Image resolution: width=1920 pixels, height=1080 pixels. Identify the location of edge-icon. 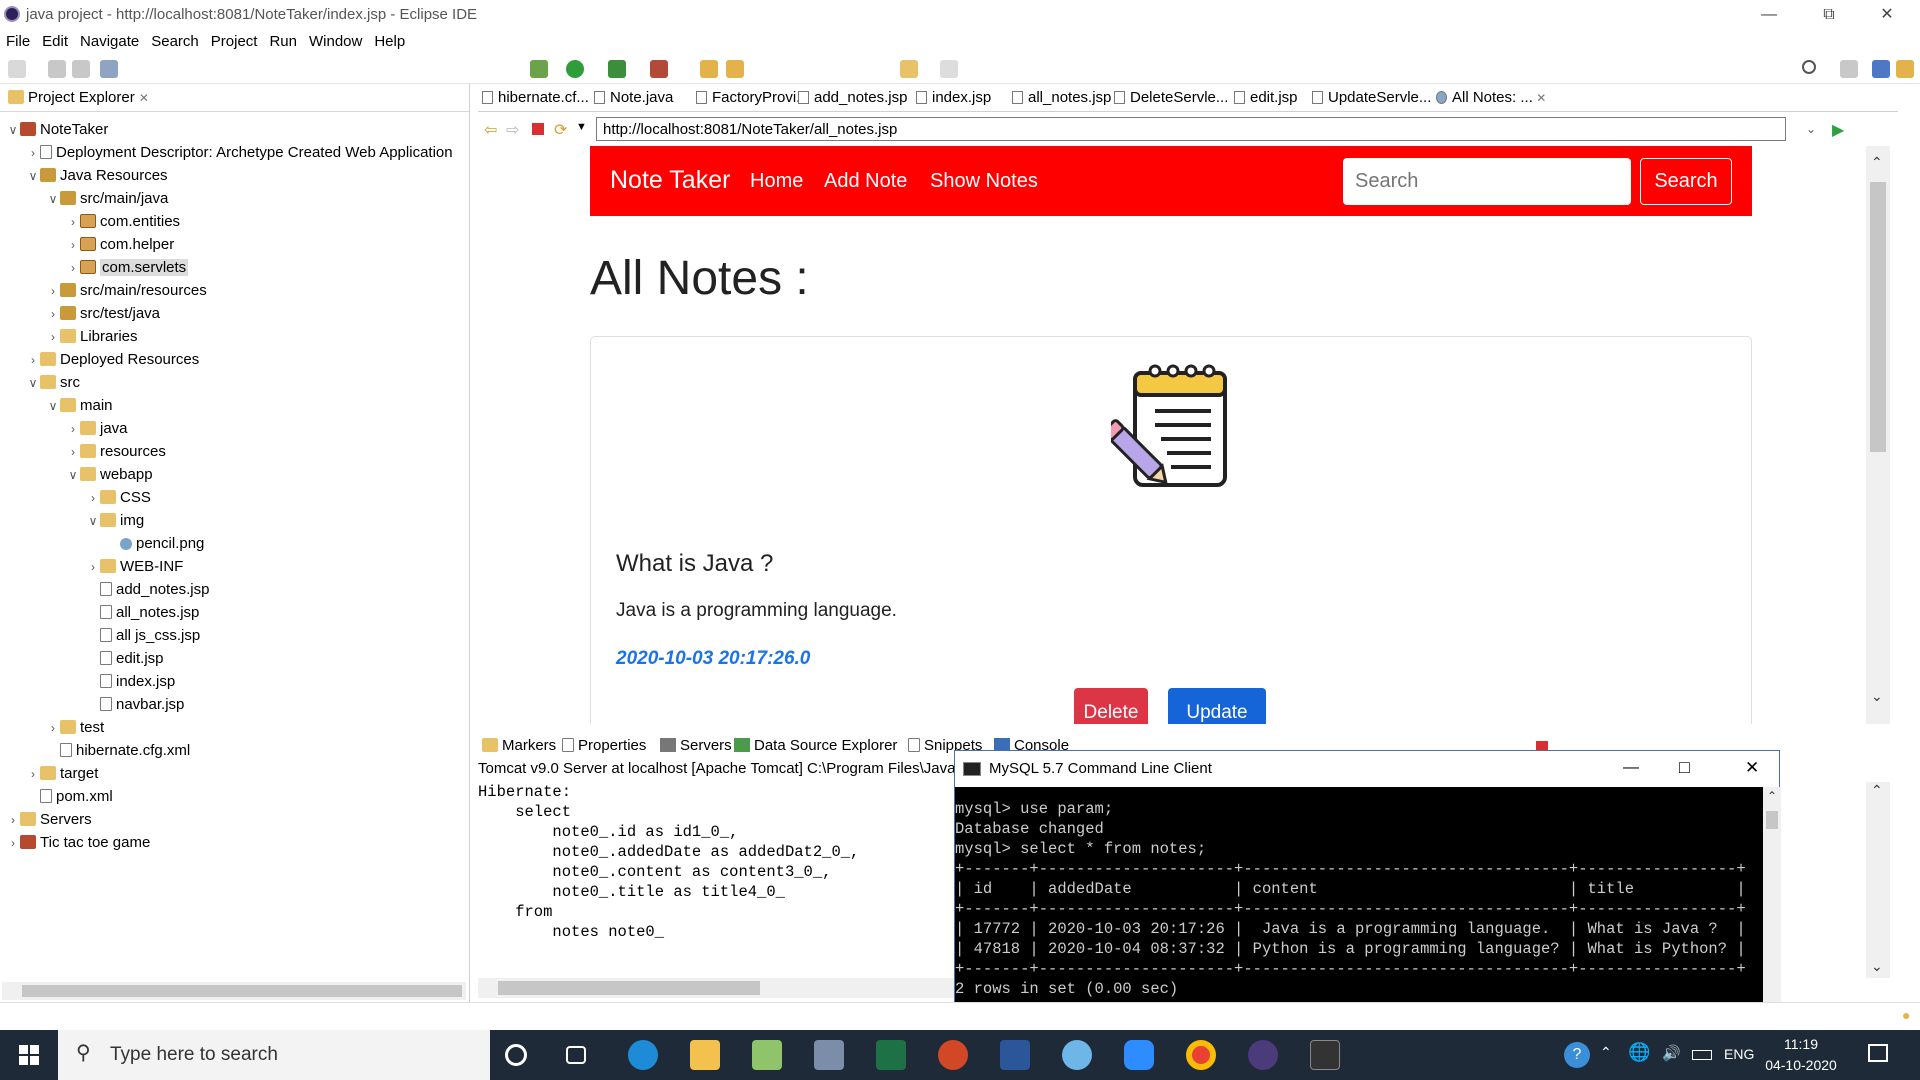
(643, 1055).